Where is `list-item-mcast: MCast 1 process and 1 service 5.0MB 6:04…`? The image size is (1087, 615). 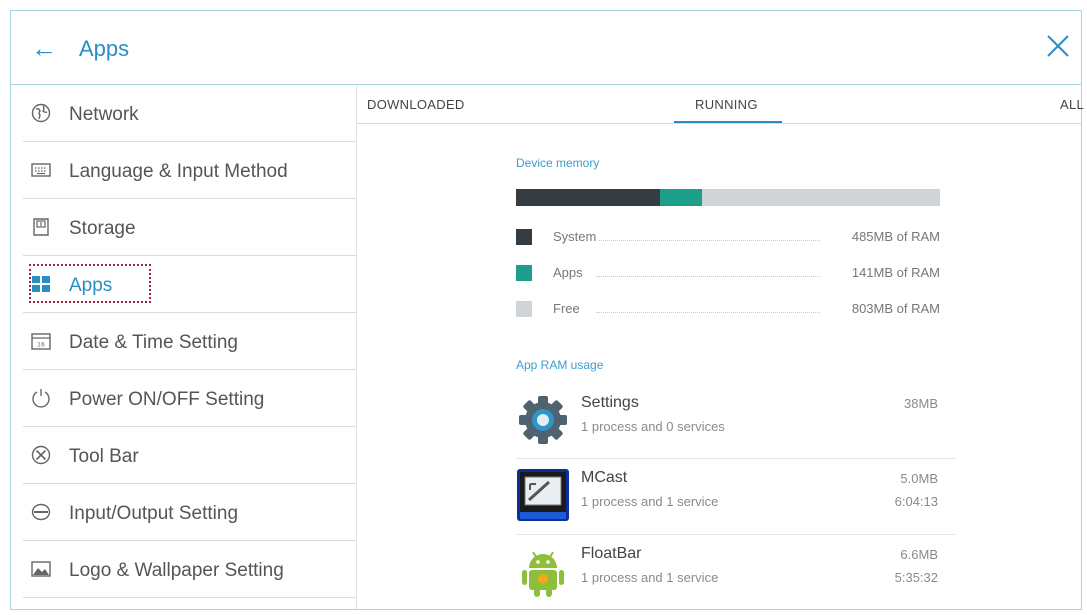
list-item-mcast: MCast 1 process and 1 service 5.0MB 6:04… is located at coordinates (736, 497).